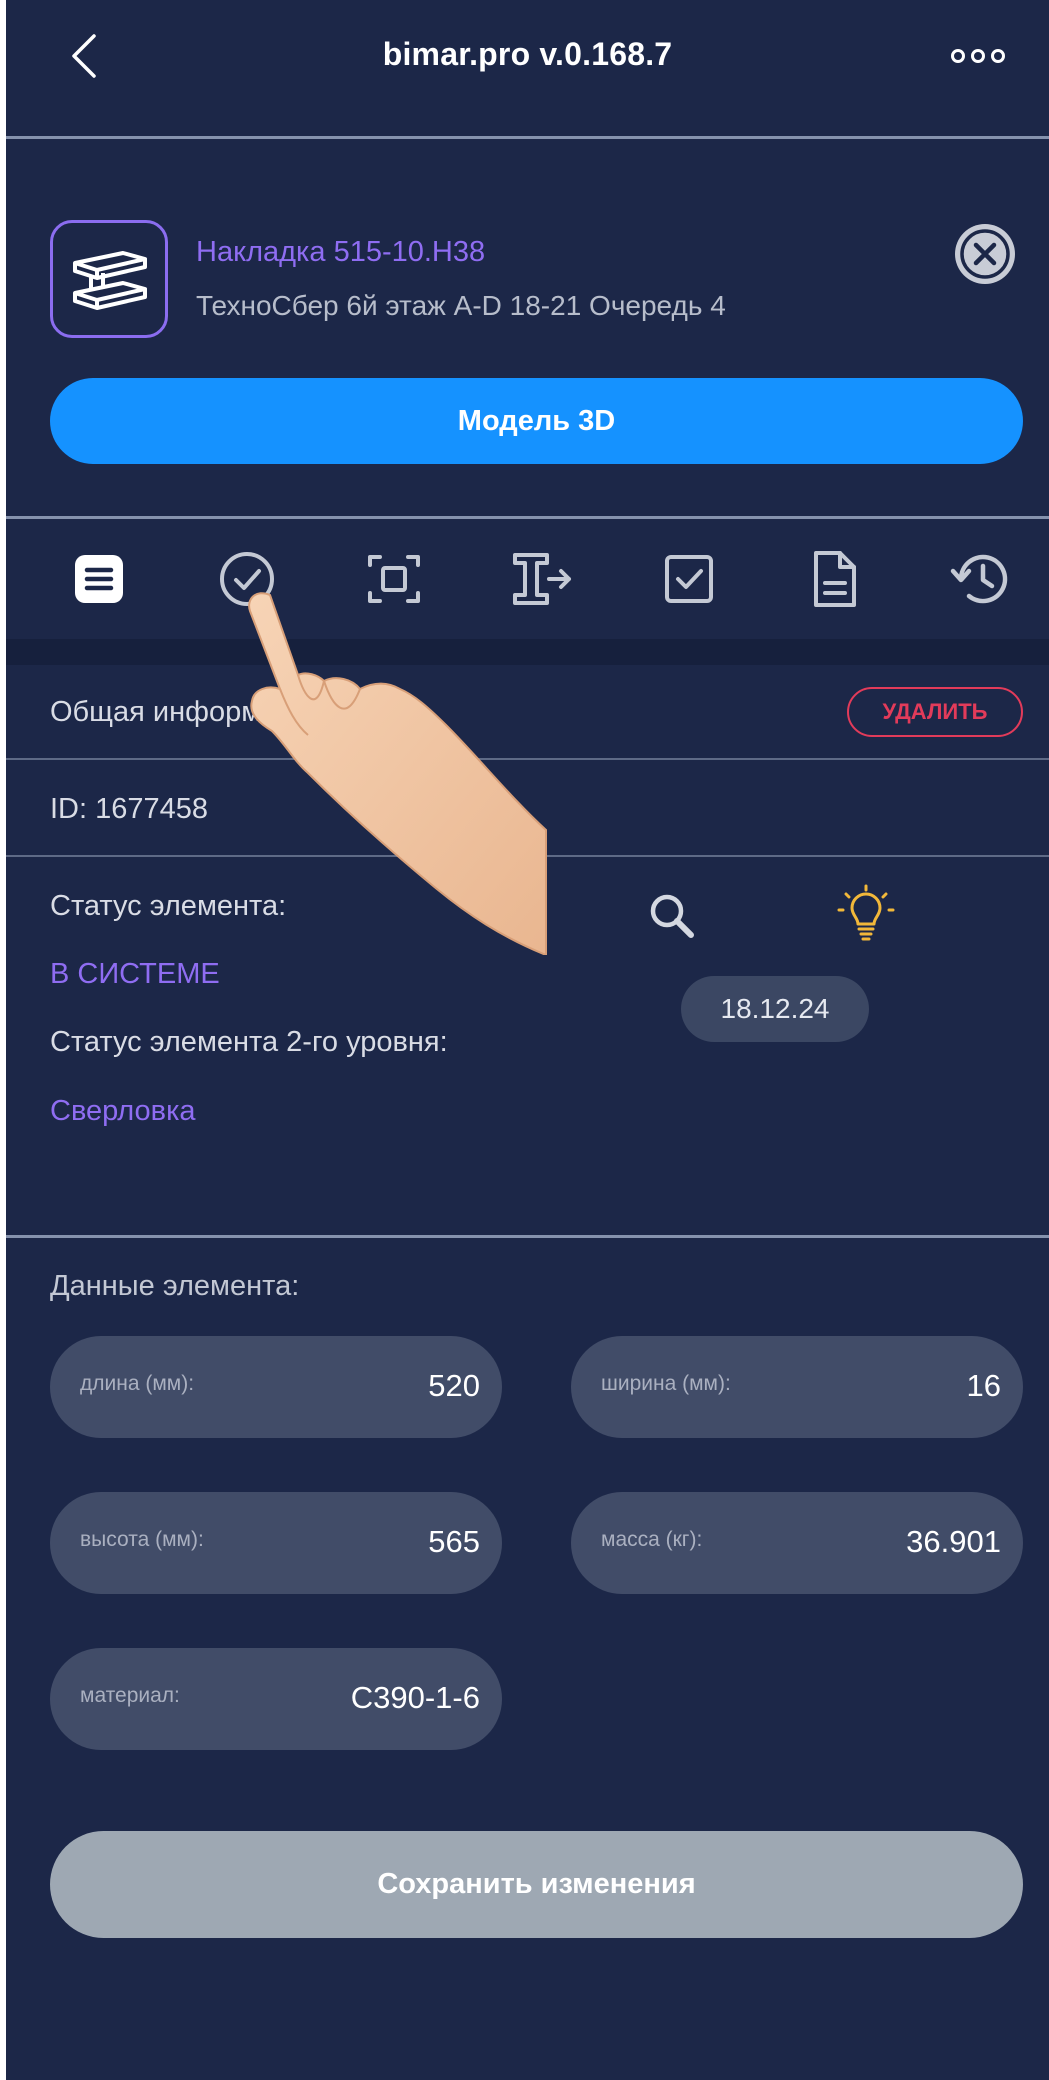  Describe the element at coordinates (276, 1543) in the screenshot. I see `height-field: высота (мм): 565` at that location.